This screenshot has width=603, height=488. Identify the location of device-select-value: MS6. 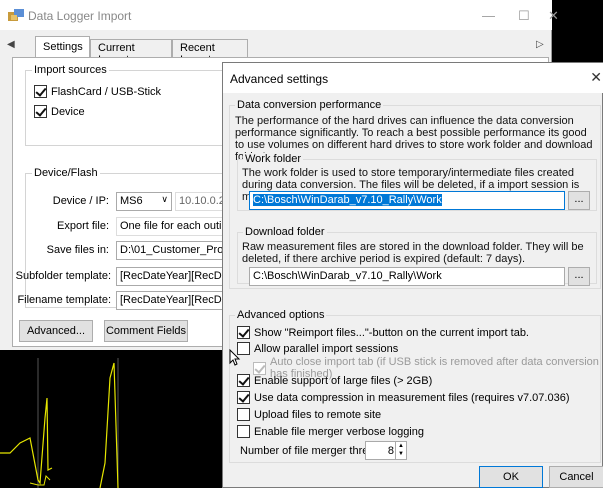
(131, 201).